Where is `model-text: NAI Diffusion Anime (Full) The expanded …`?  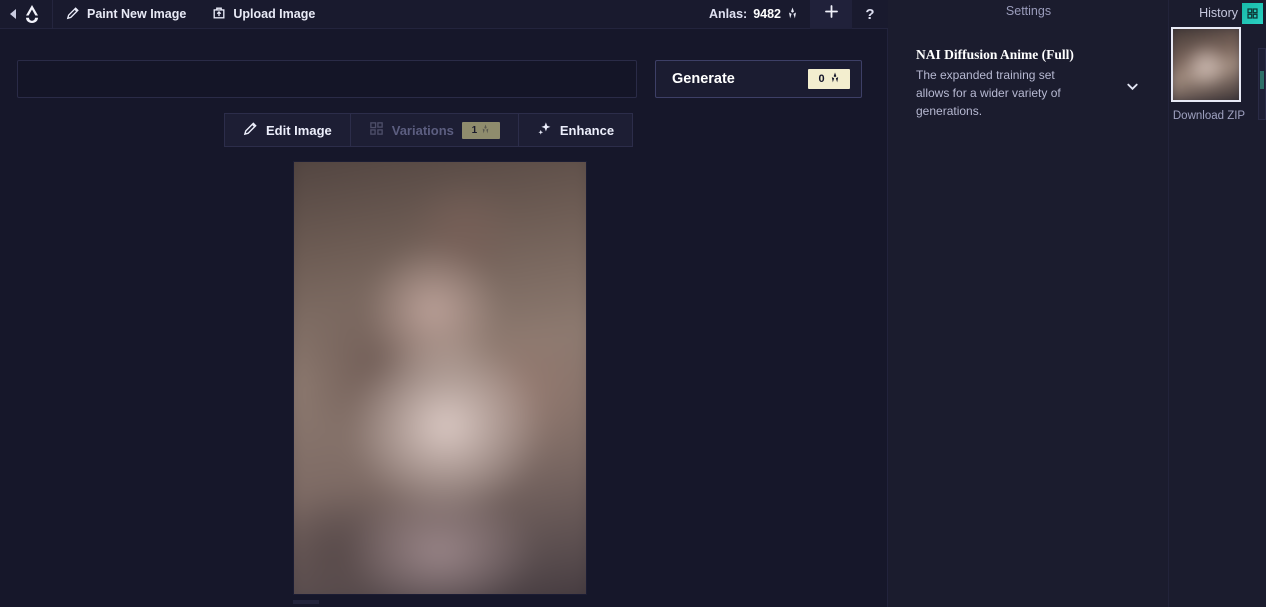 model-text: NAI Diffusion Anime (Full) The expanded … is located at coordinates (1020, 83).